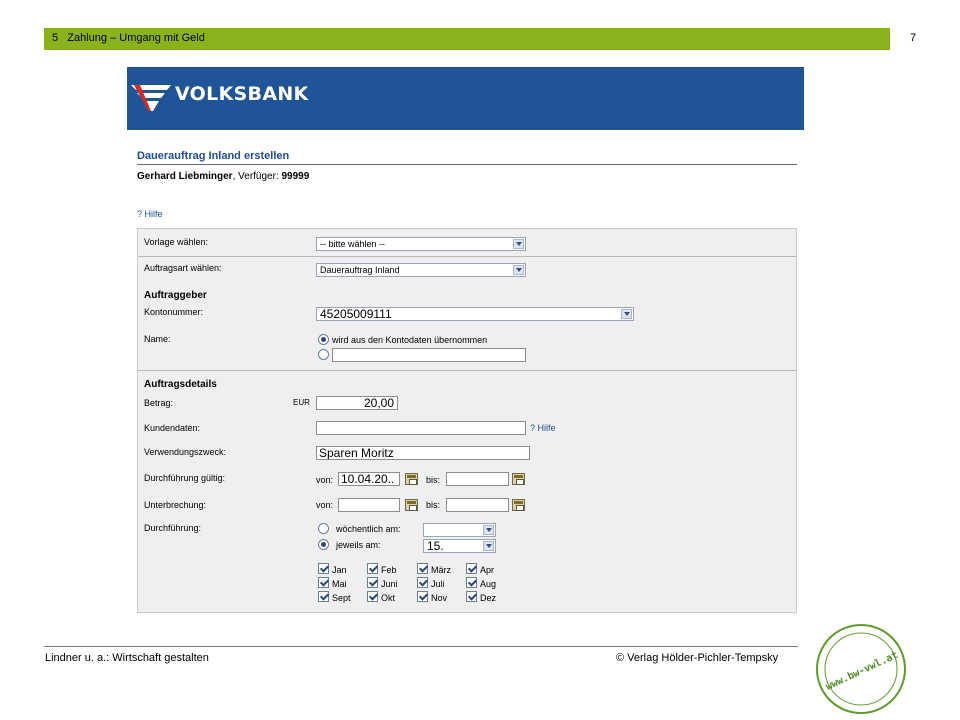  What do you see at coordinates (185, 176) in the screenshot?
I see `user-name: Gerhard Liebminger` at bounding box center [185, 176].